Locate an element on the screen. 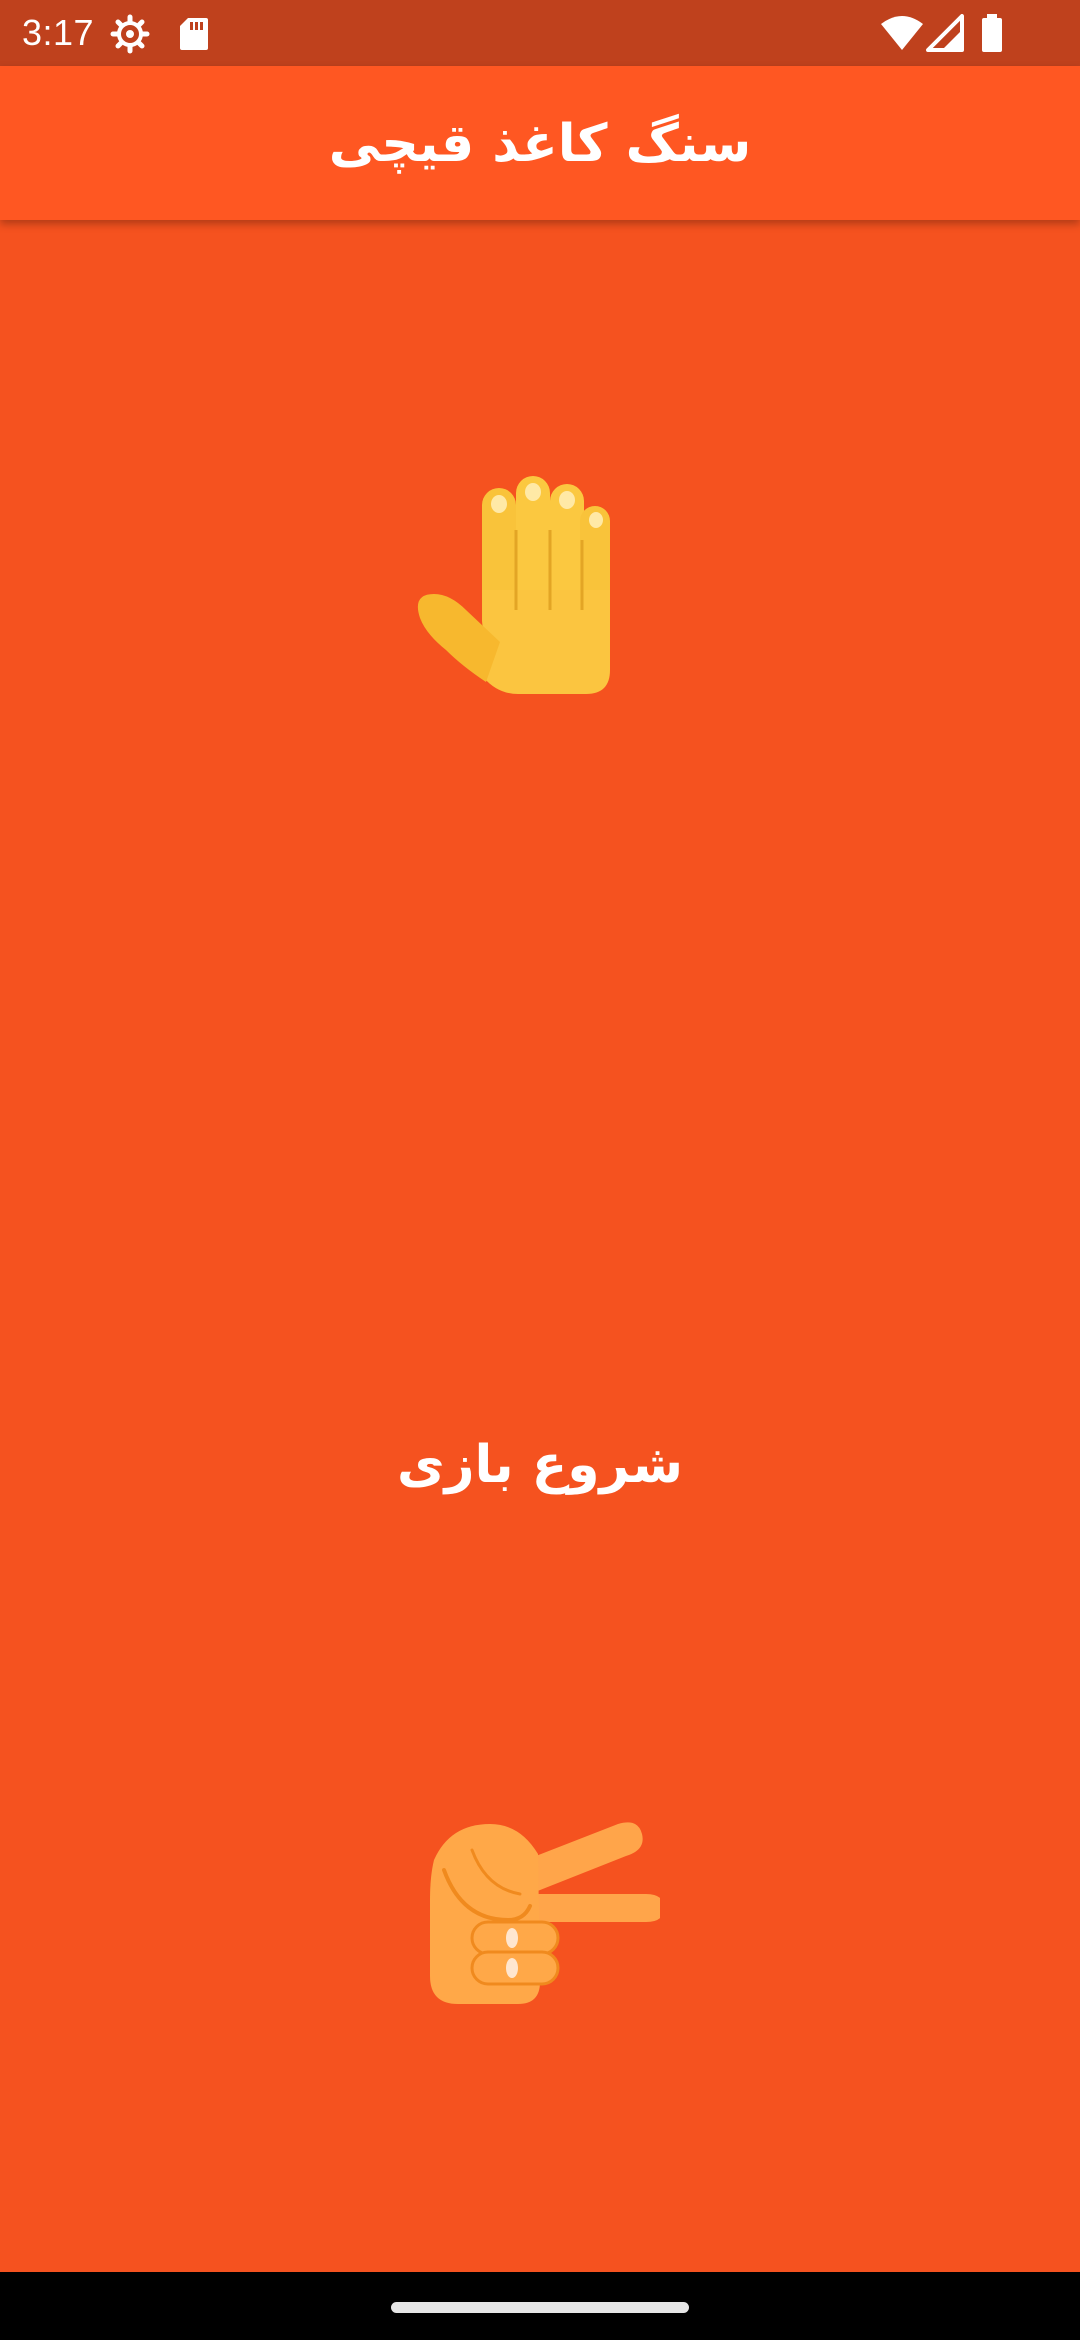  app-title: سنگ کاغذ قیچی is located at coordinates (540, 144).